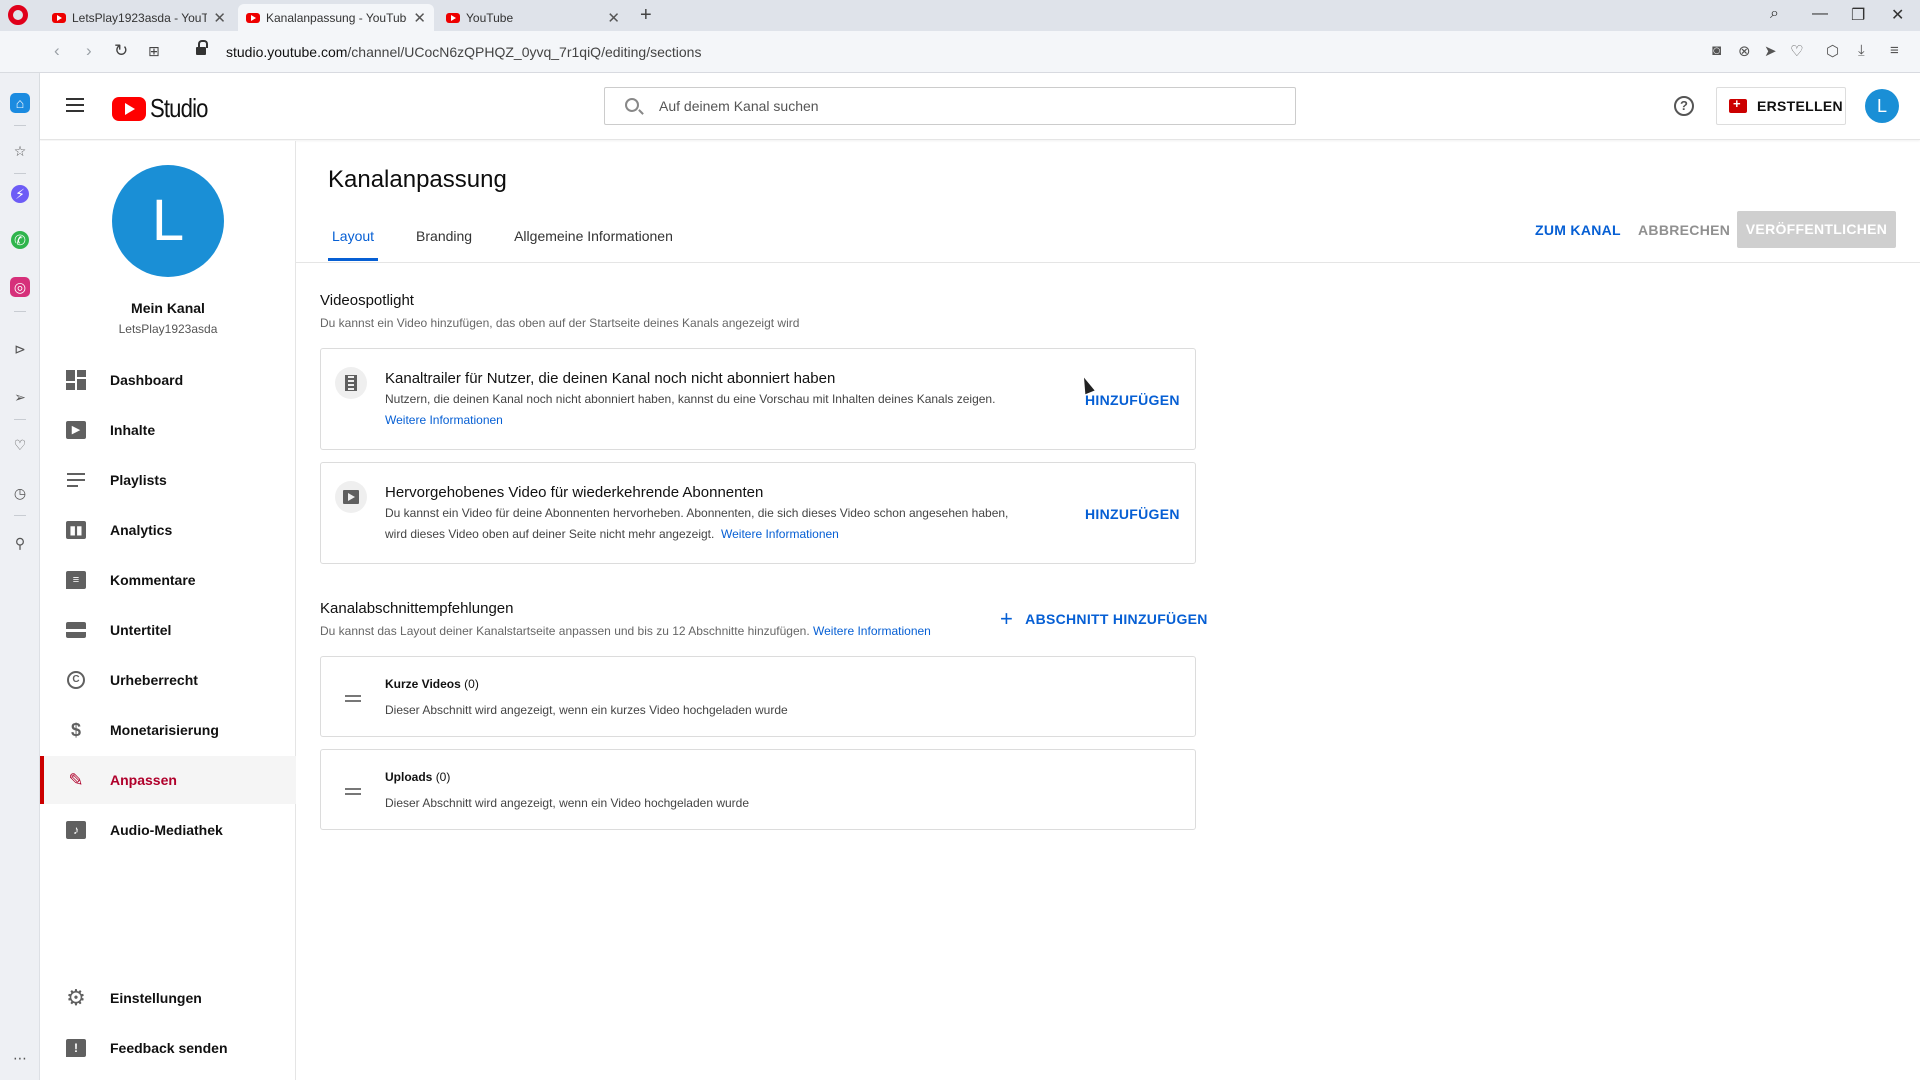  I want to click on studio-header: Studio ? ERSTELLEN L, so click(980, 106).